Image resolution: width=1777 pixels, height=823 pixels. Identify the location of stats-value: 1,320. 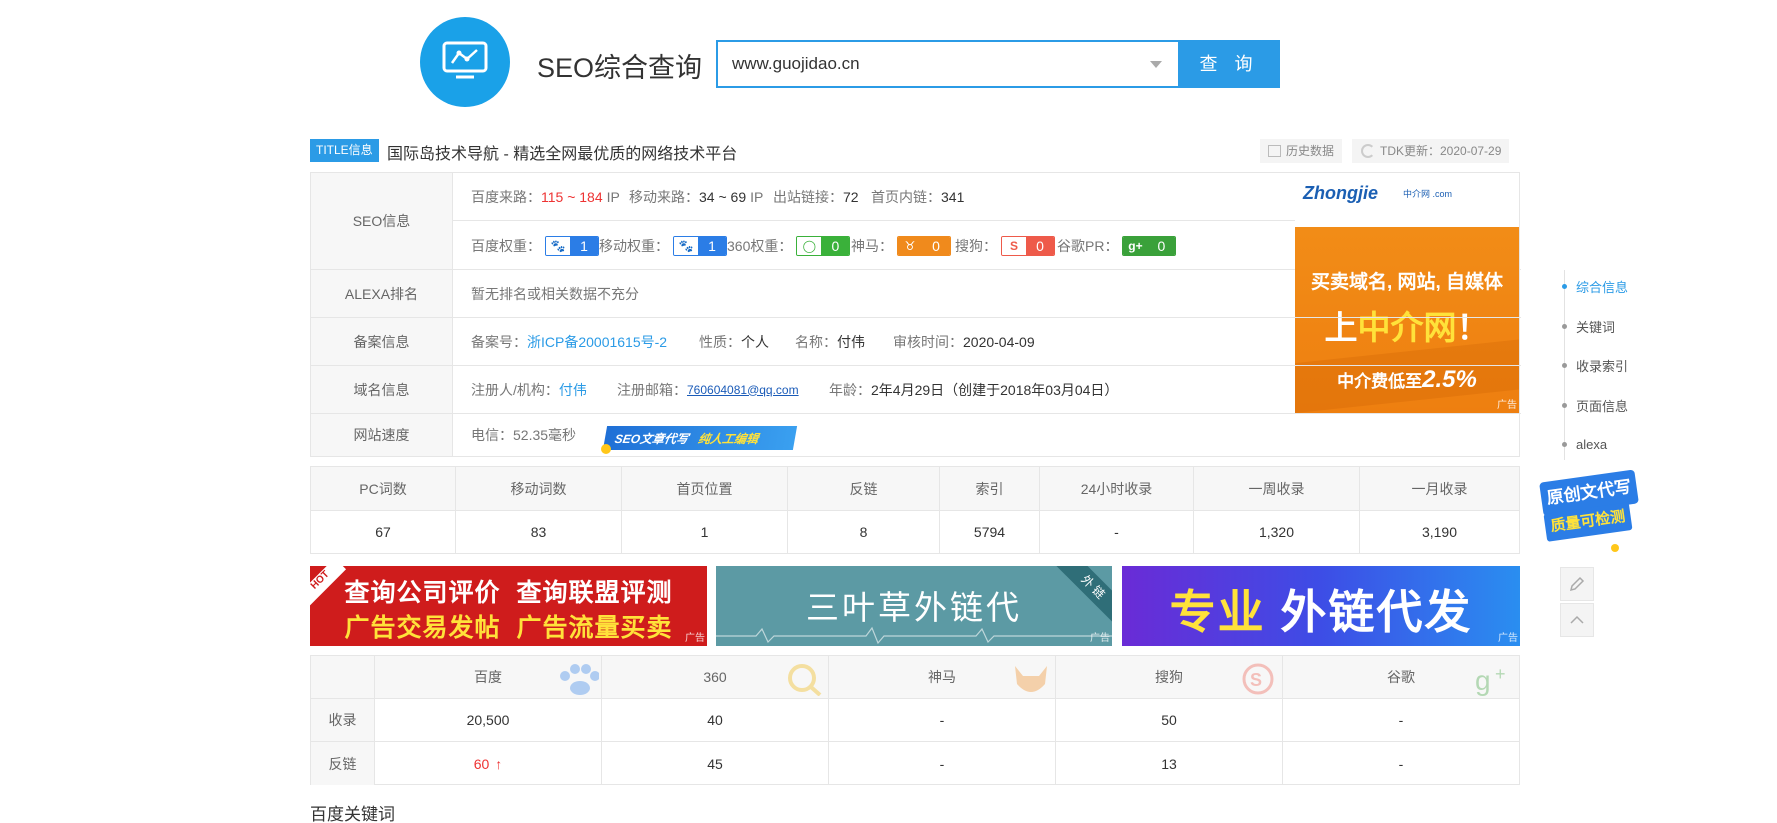
(1277, 532).